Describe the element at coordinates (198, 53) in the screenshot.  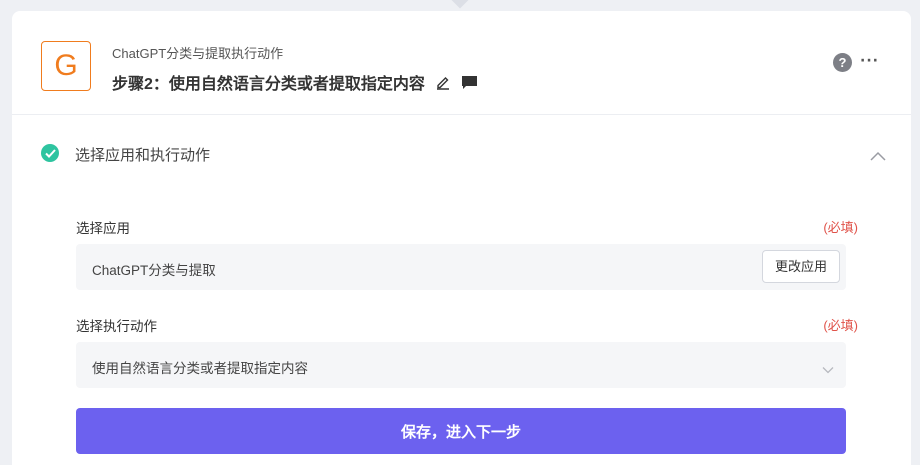
I see `app-name: ChatGPT分类与提取执行动作` at that location.